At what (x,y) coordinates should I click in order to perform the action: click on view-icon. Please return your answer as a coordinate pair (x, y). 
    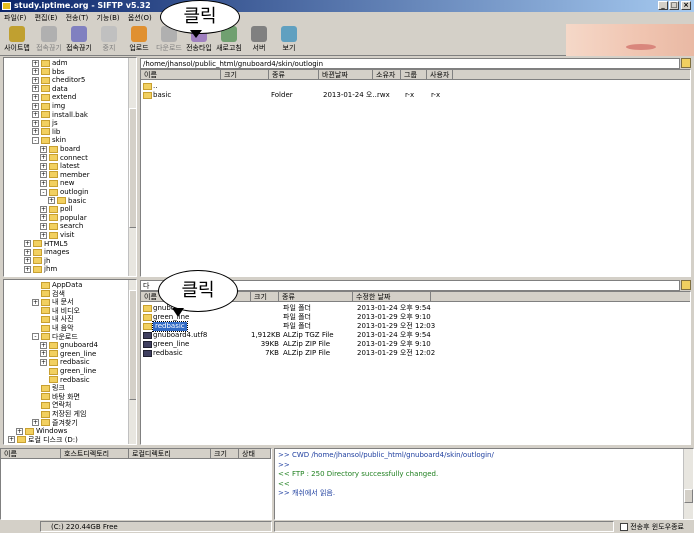
    Looking at the image, I should click on (289, 34).